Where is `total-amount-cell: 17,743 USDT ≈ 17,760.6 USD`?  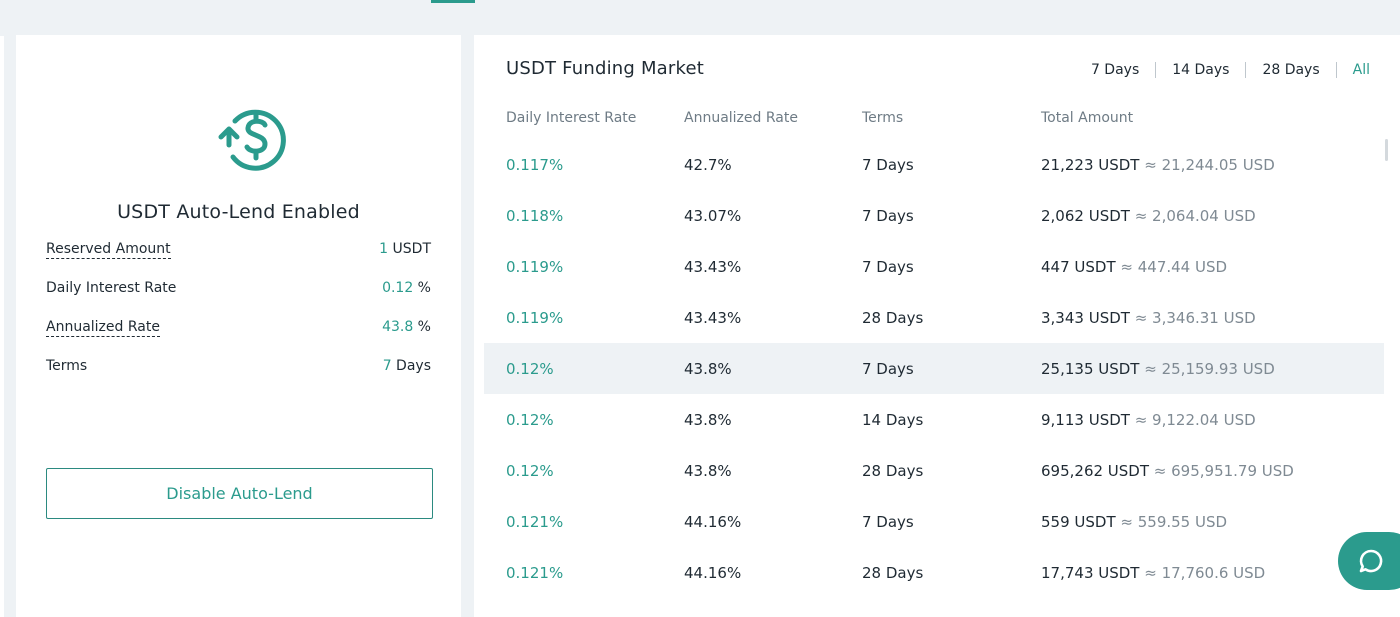
total-amount-cell: 17,743 USDT ≈ 17,760.6 USD is located at coordinates (1153, 573).